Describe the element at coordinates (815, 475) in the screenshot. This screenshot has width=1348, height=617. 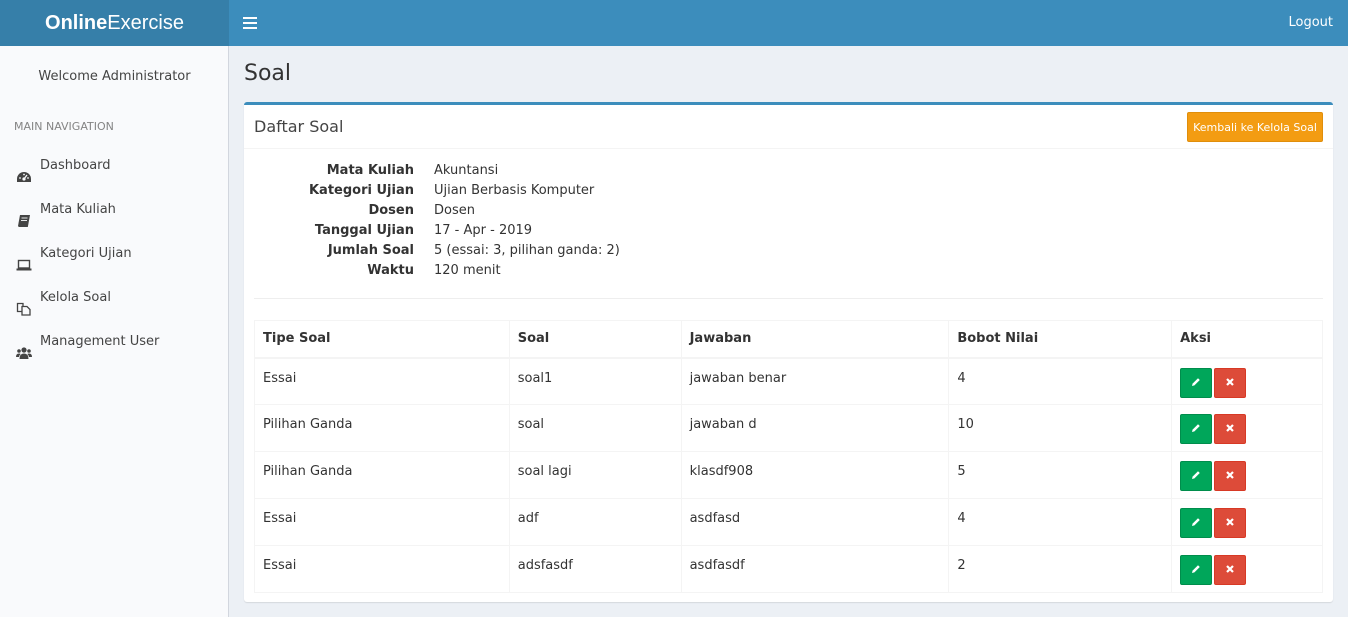
I see `cell-jawaban: klasdf908` at that location.